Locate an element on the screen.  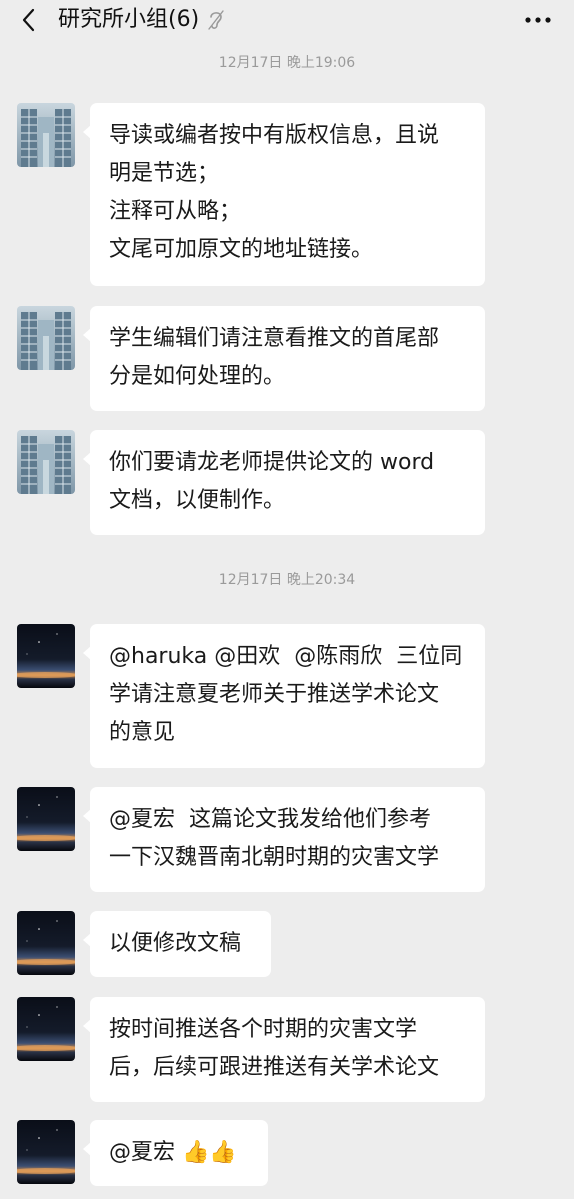
chevron-left-icon is located at coordinates (29, 20).